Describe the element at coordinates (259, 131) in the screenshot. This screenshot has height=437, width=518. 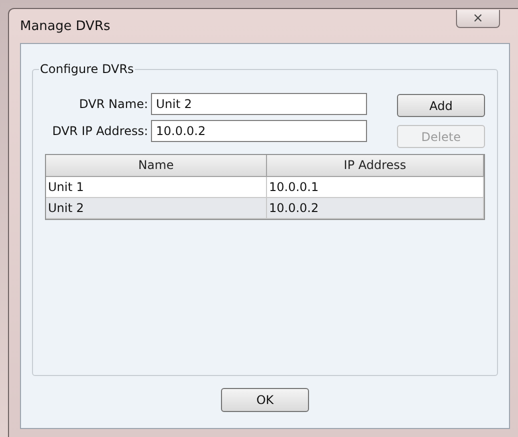
I see `input-field: 10.0.0.2` at that location.